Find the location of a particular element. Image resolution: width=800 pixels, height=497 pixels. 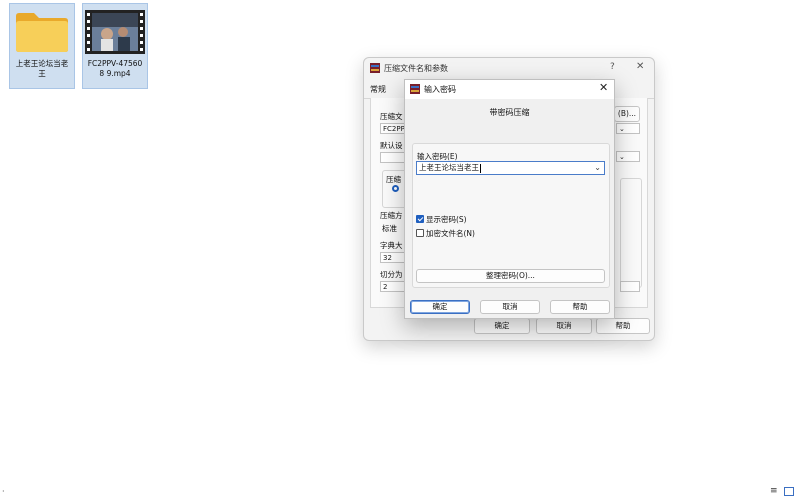

taskbar-edge-icon: · is located at coordinates (3, 491).